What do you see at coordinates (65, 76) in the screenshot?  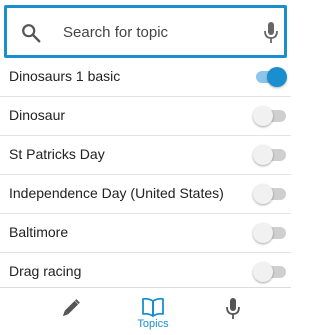 I see `topic-label: Dinosaurs 1 basic` at bounding box center [65, 76].